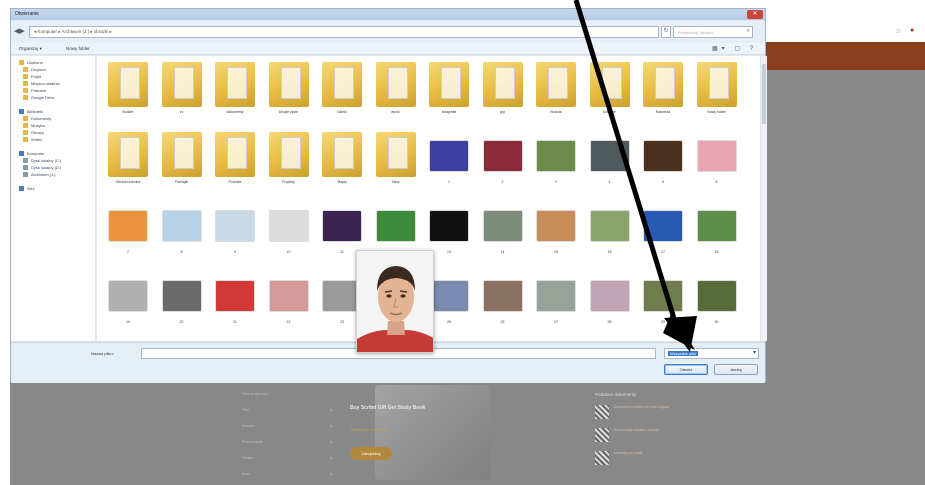 The height and width of the screenshot is (485, 925). Describe the element at coordinates (57, 69) in the screenshot. I see `nav-item: Dropbox` at that location.